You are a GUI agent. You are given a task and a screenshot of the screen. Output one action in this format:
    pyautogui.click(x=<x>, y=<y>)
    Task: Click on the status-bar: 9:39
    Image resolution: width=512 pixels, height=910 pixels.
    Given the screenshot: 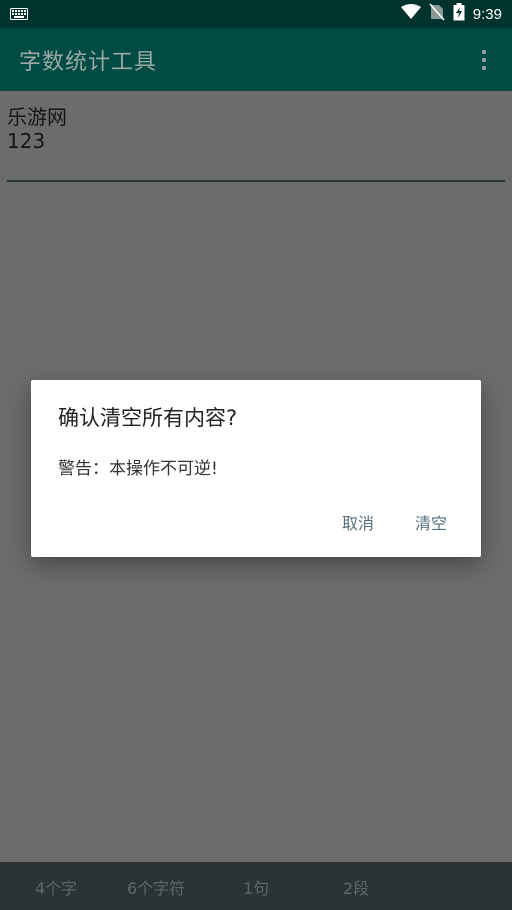 What is the action you would take?
    pyautogui.click(x=256, y=14)
    